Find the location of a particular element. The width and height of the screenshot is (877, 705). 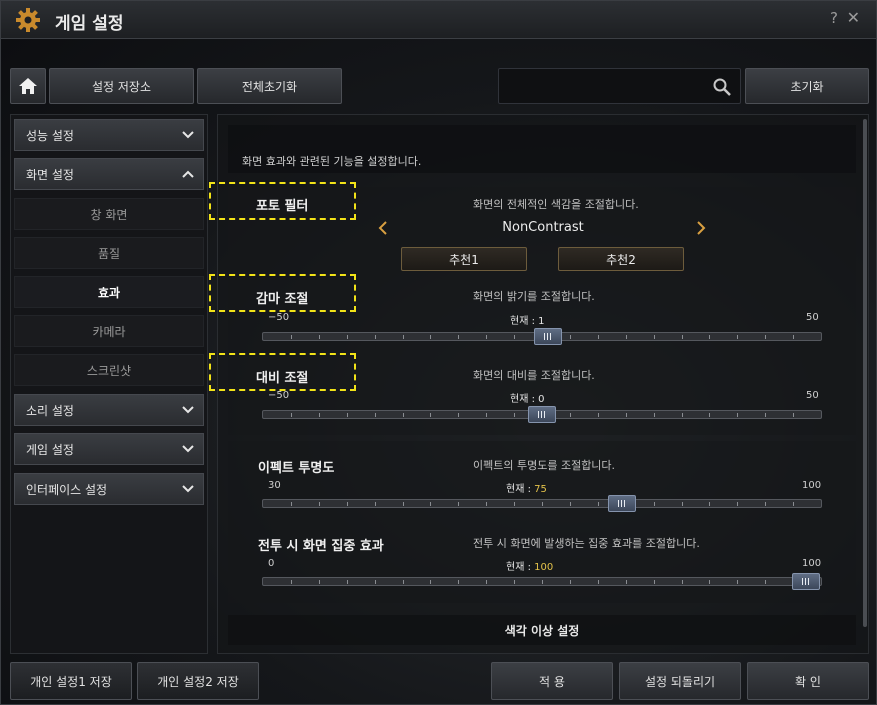

search-icon is located at coordinates (722, 87).